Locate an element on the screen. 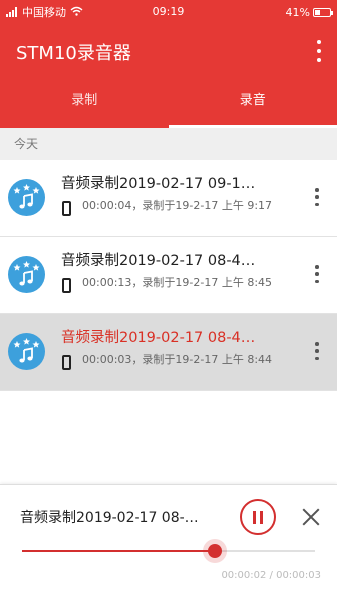 The height and width of the screenshot is (600, 337). app-bar: STM10录音器 is located at coordinates (168, 50).